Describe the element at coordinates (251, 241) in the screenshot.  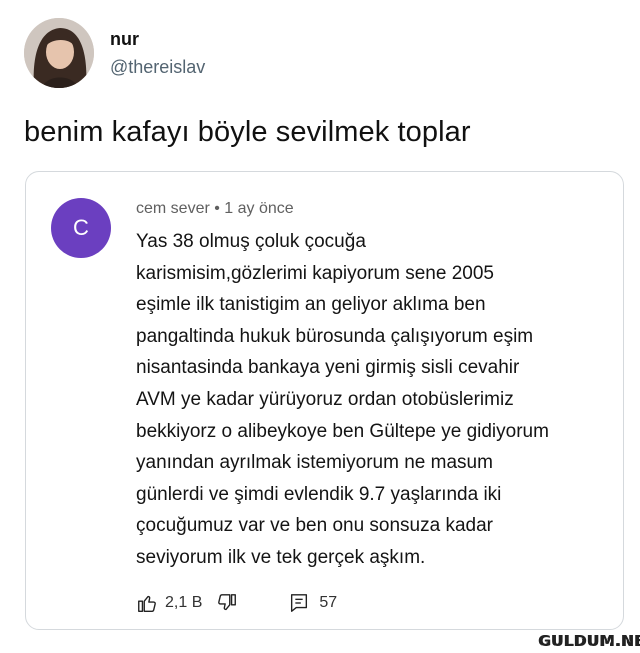
I see `comment-line: Yas 38 olmuş çoluk çocuğa` at that location.